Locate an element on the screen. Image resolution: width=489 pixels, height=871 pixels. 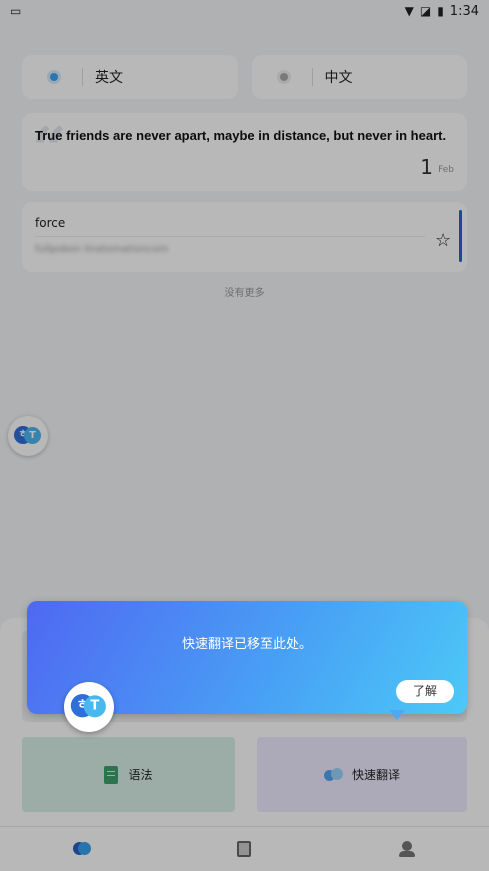
tooltip-ok-button: 了解 is located at coordinates (425, 691).